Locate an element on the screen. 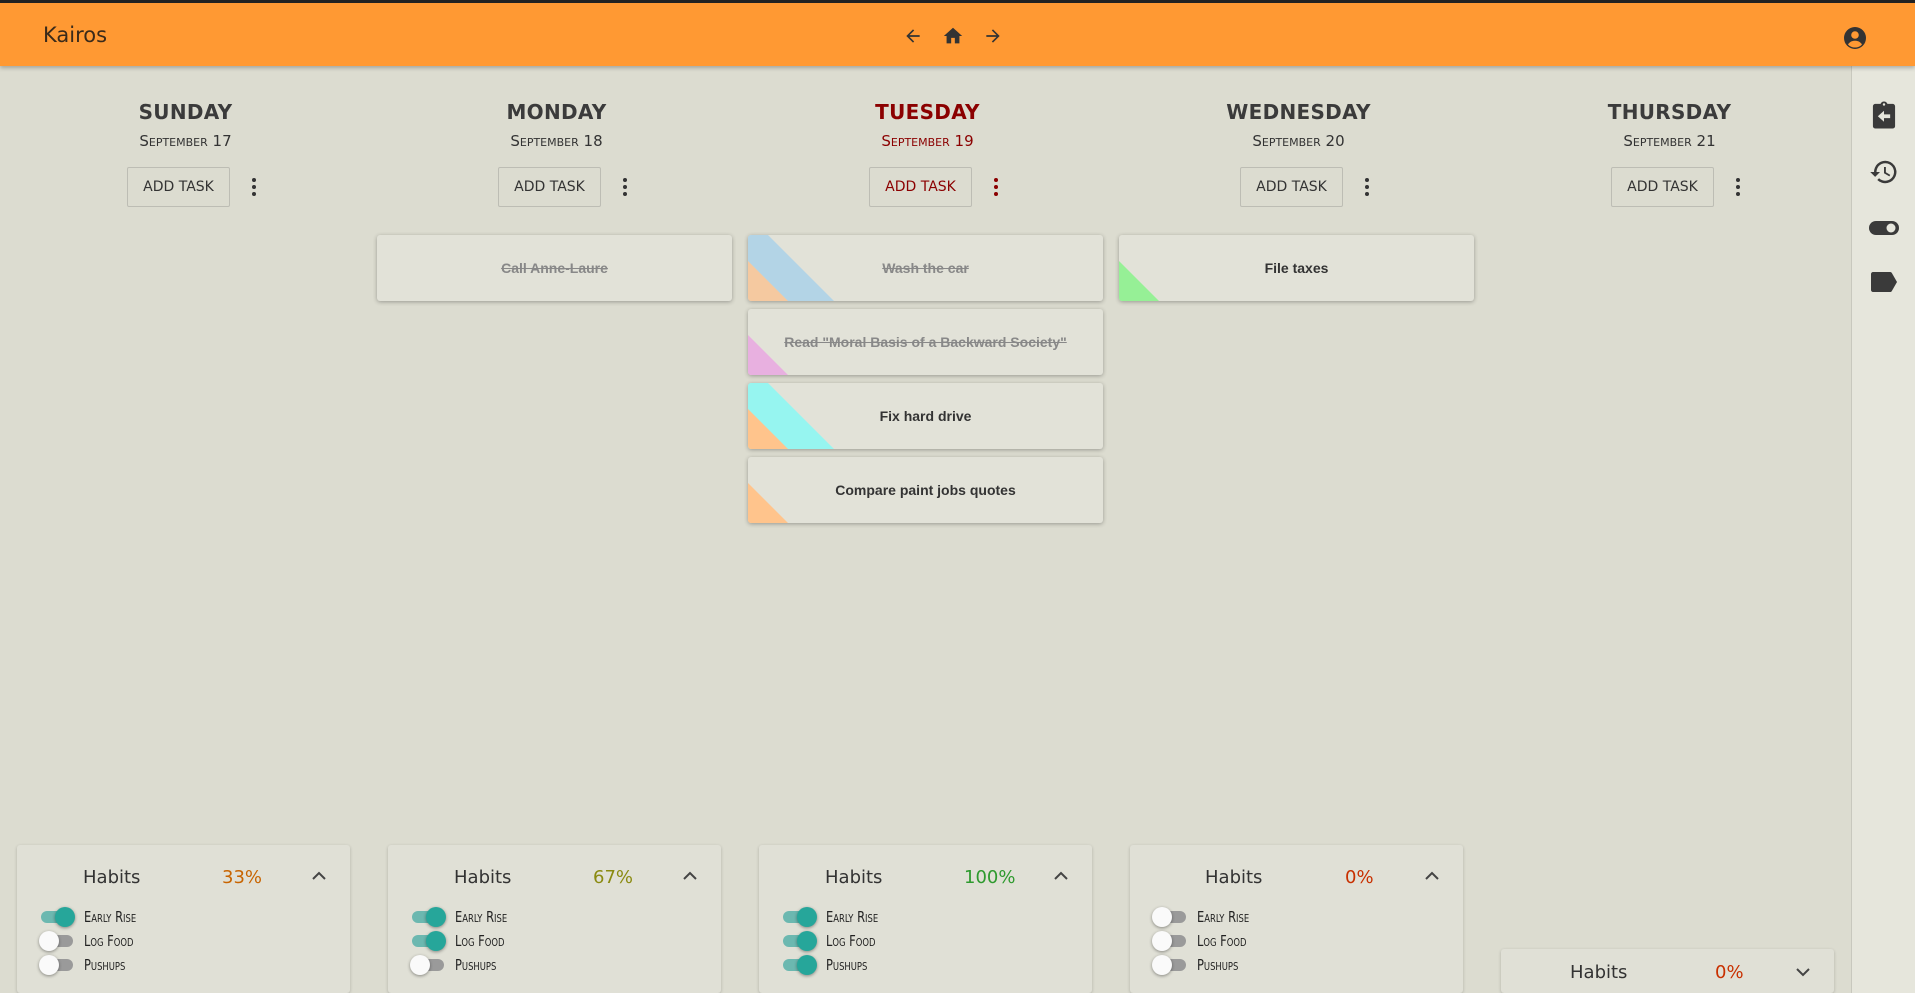 This screenshot has width=1915, height=993. task-card: Fix hard drive is located at coordinates (925, 416).